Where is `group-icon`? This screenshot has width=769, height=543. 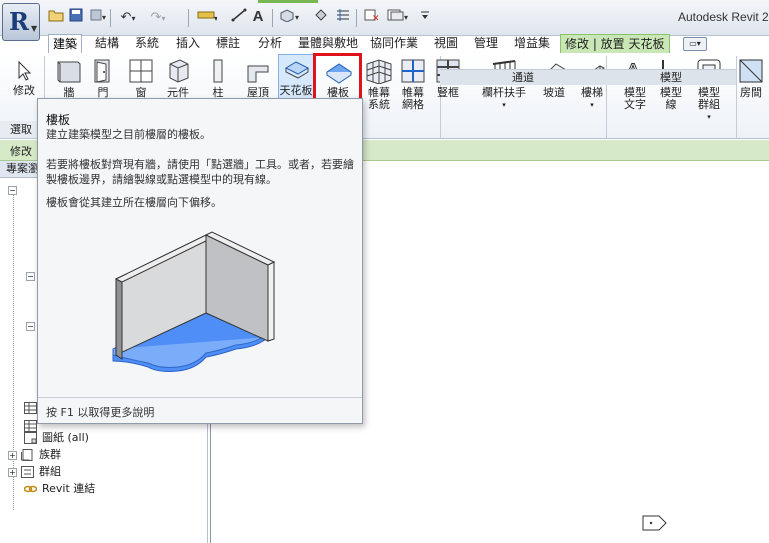
group-icon is located at coordinates (27, 472).